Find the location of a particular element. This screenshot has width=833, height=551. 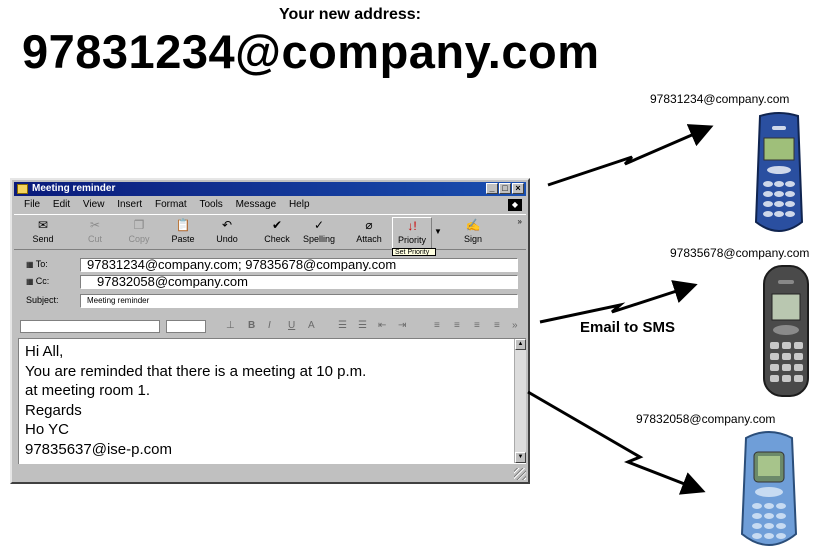

email-to-sms-label: Email to SMS is located at coordinates (628, 327).